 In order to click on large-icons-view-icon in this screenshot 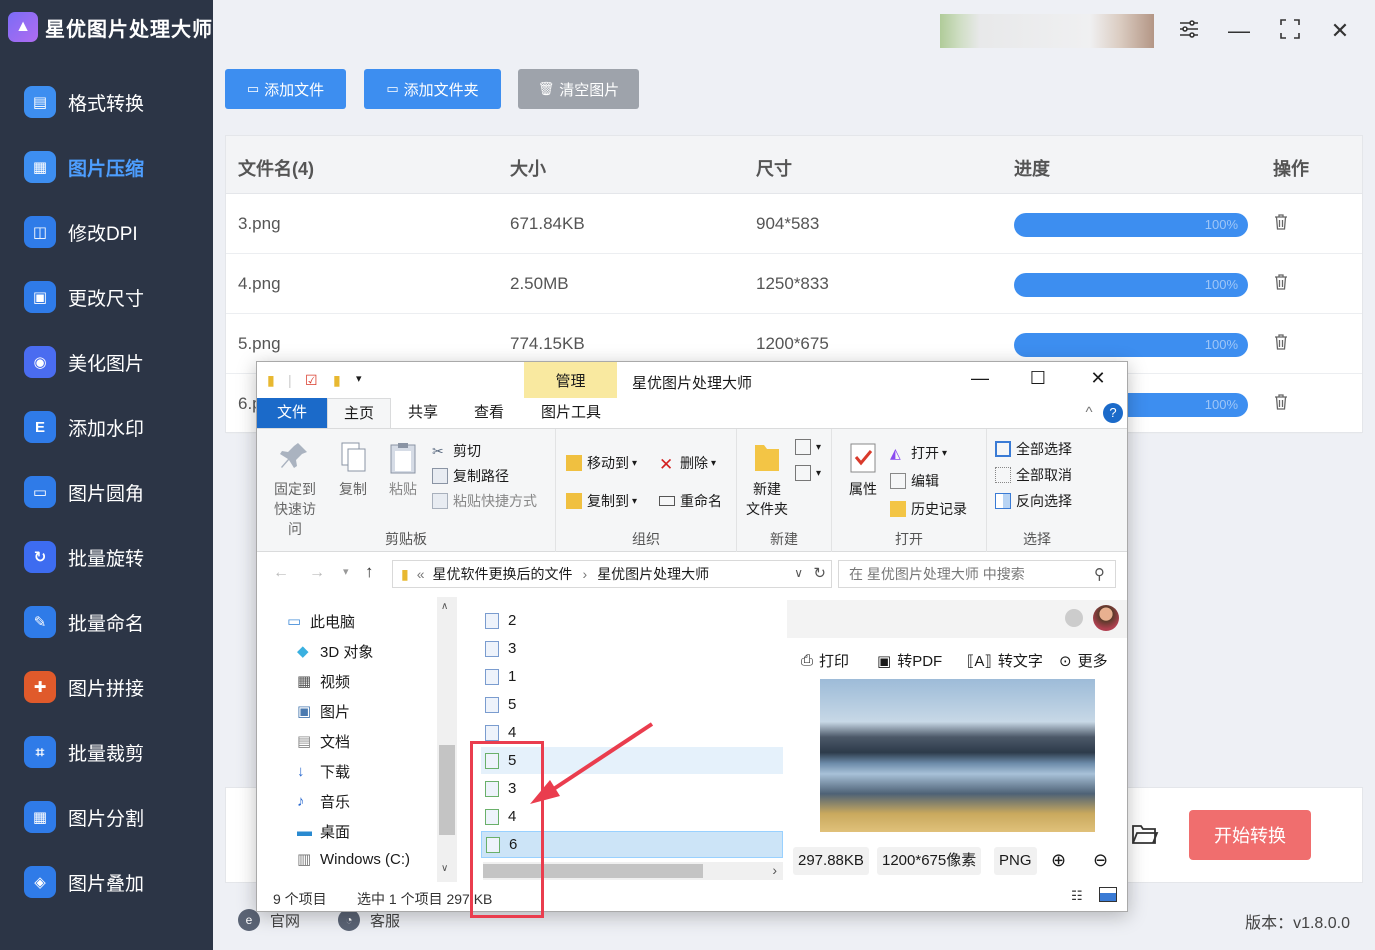, I will do `click(1108, 894)`.